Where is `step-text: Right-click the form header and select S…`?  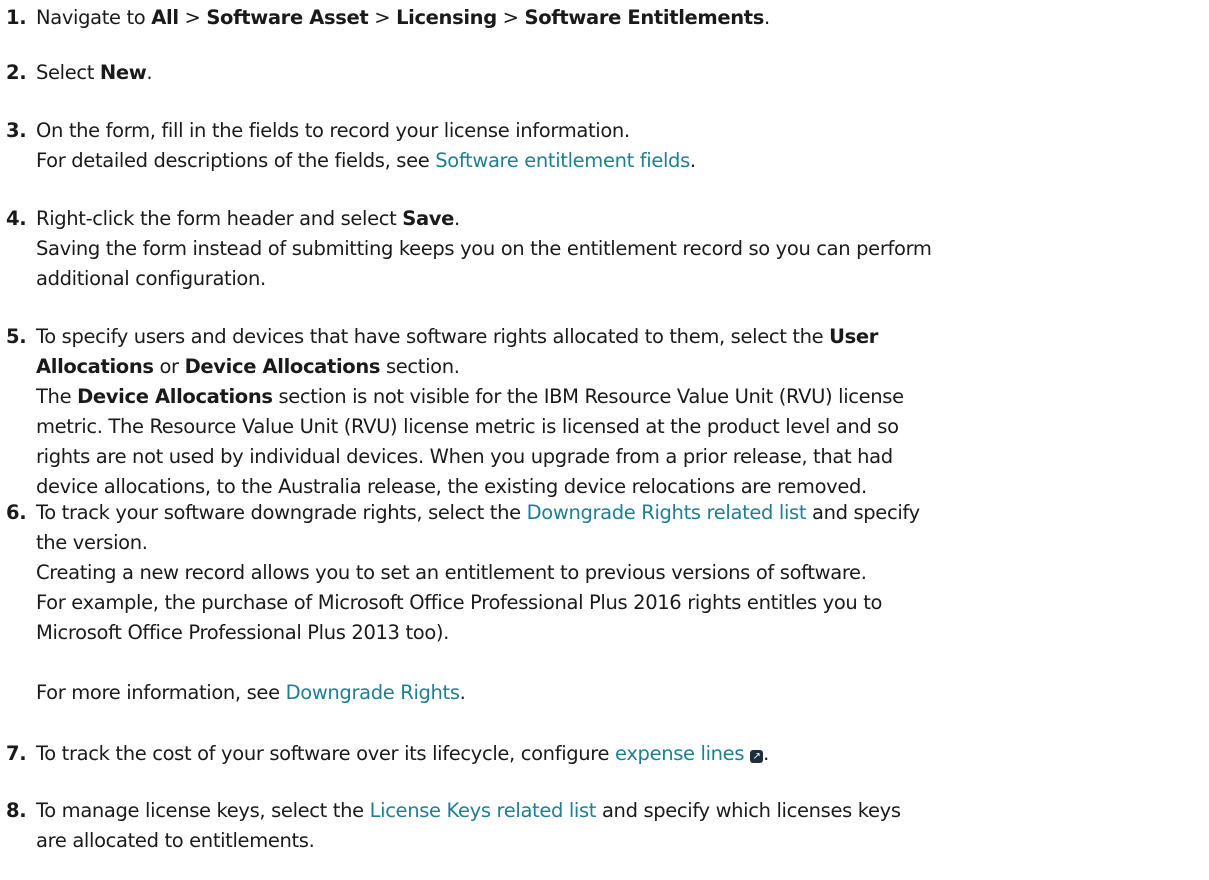
step-text: Right-click the form header and select S… is located at coordinates (618, 219).